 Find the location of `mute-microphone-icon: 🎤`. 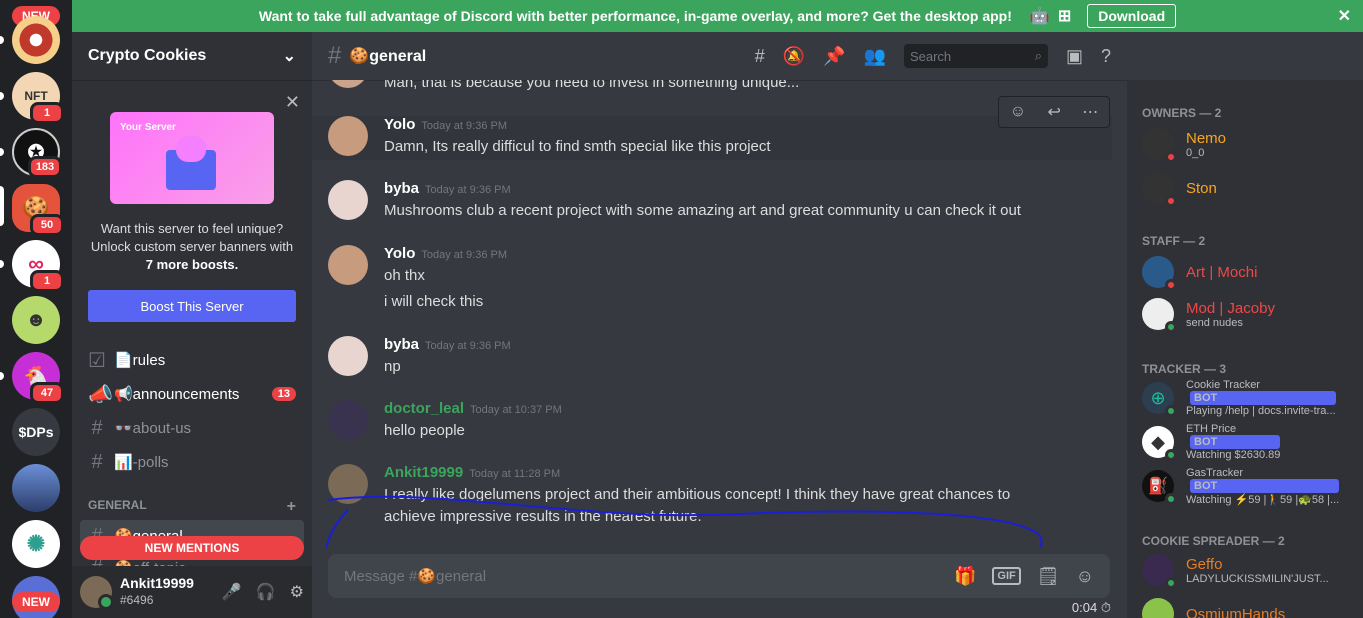

mute-microphone-icon: 🎤 is located at coordinates (232, 592).